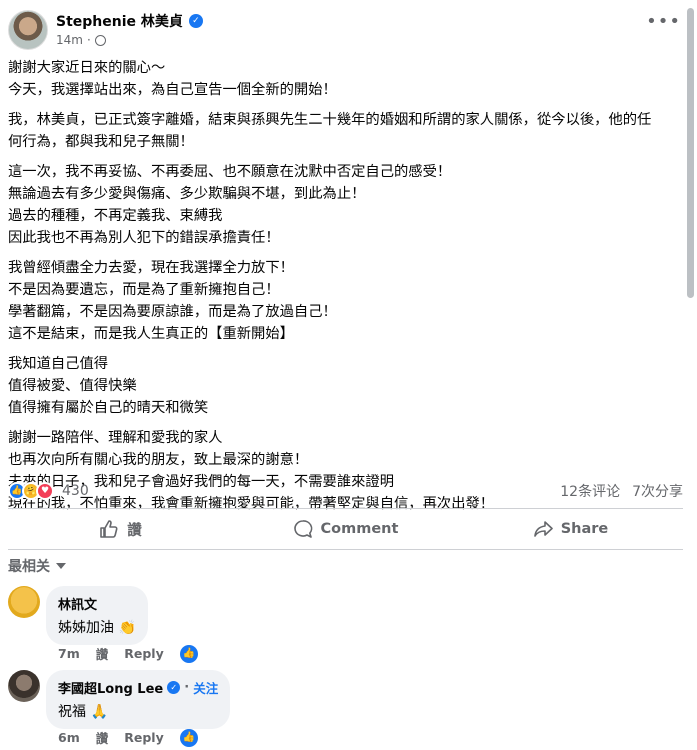 The height and width of the screenshot is (750, 697). What do you see at coordinates (205, 687) in the screenshot?
I see `follow-button: 关注` at bounding box center [205, 687].